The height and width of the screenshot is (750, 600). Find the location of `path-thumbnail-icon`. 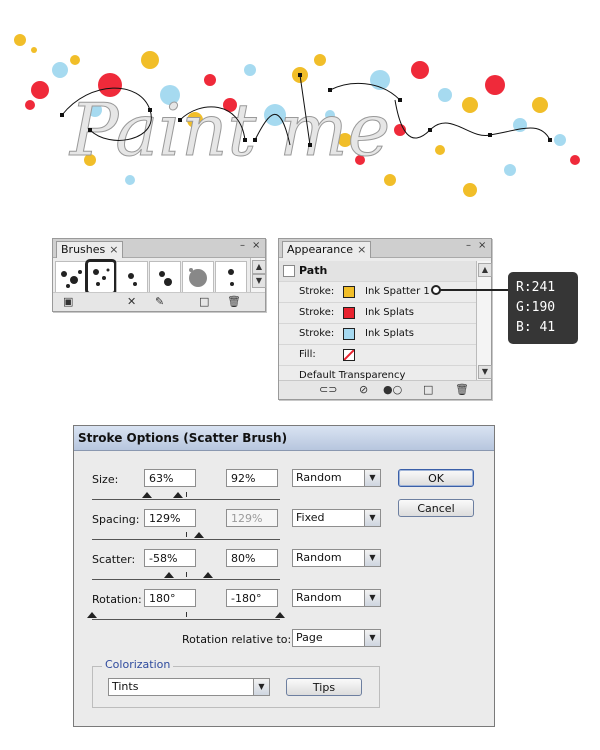

path-thumbnail-icon is located at coordinates (289, 271).